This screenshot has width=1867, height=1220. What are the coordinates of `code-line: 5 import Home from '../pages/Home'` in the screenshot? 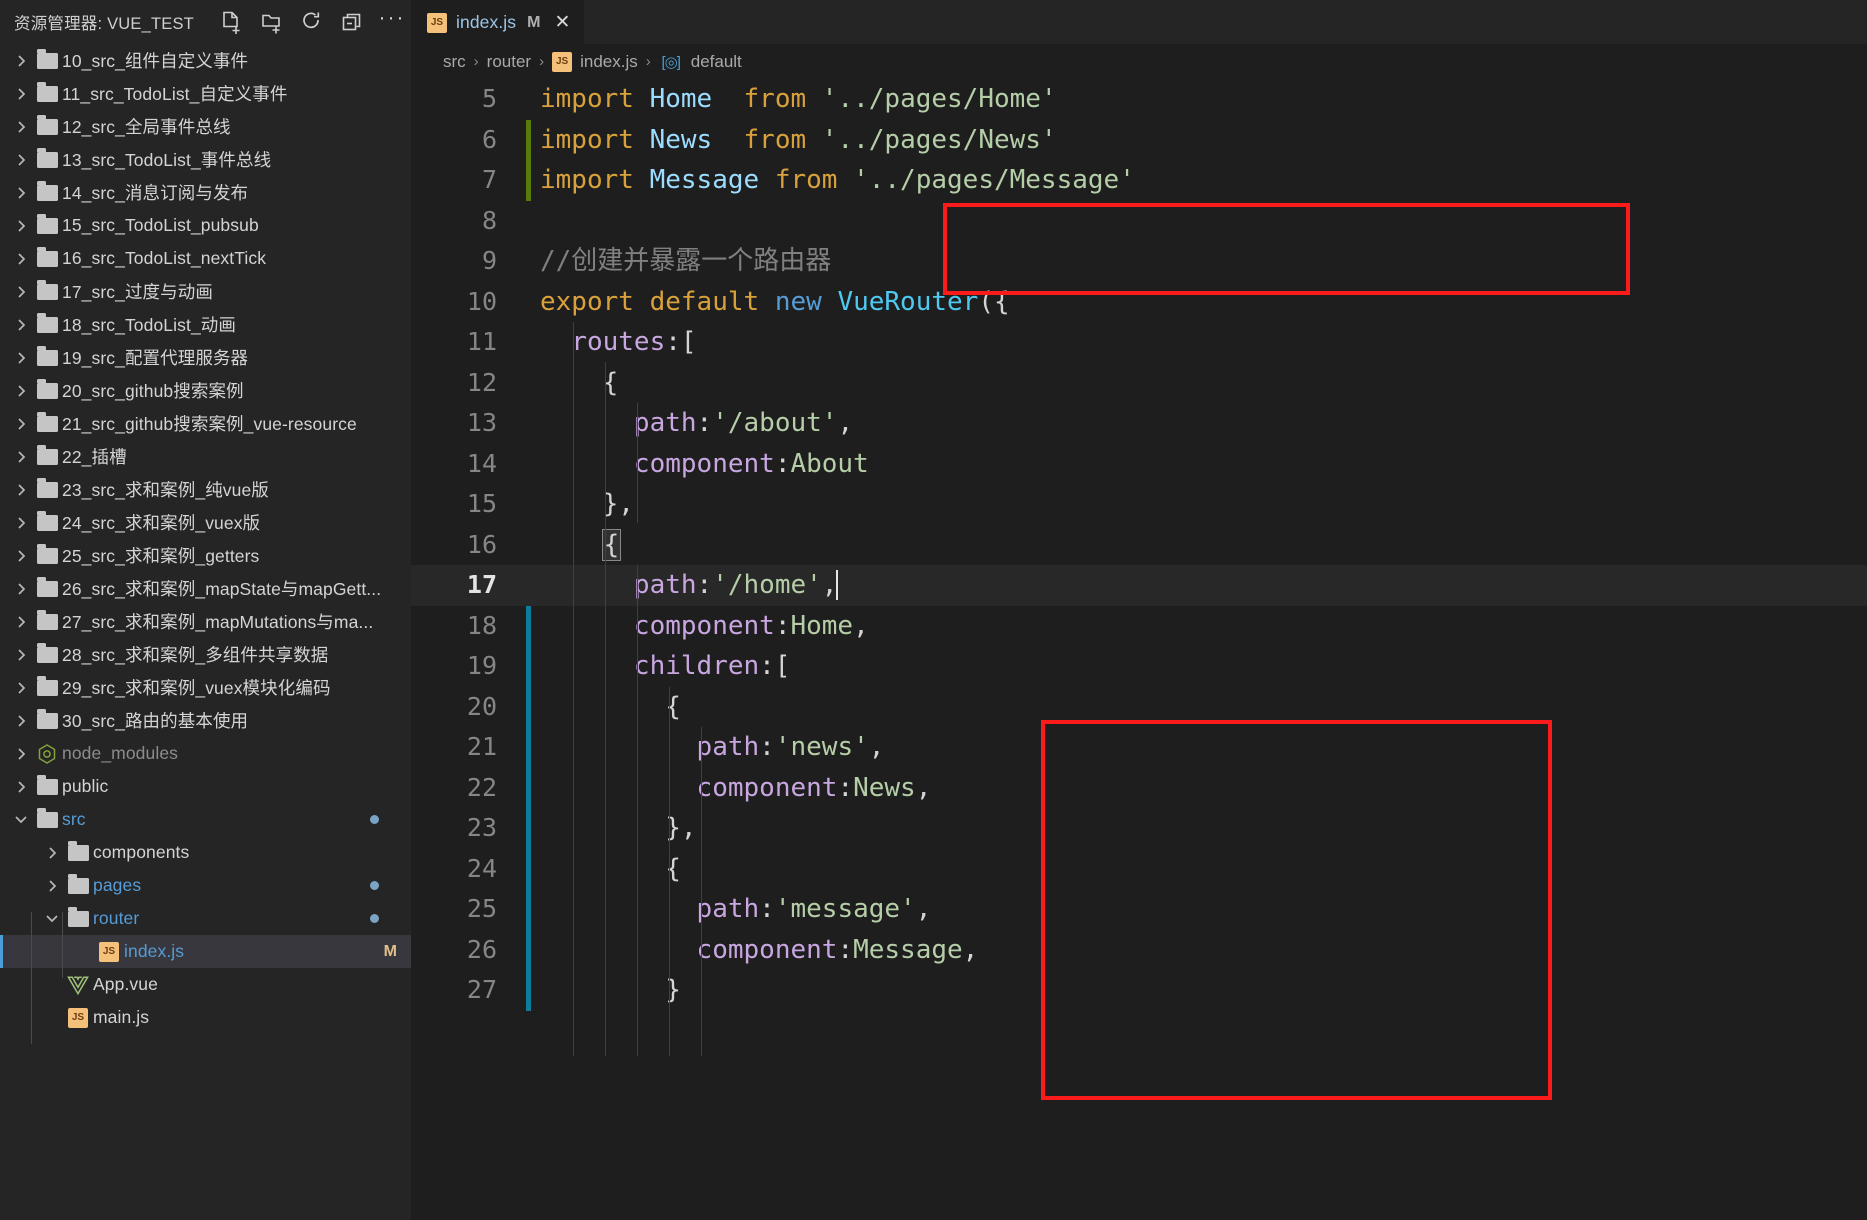 It's located at (1139, 99).